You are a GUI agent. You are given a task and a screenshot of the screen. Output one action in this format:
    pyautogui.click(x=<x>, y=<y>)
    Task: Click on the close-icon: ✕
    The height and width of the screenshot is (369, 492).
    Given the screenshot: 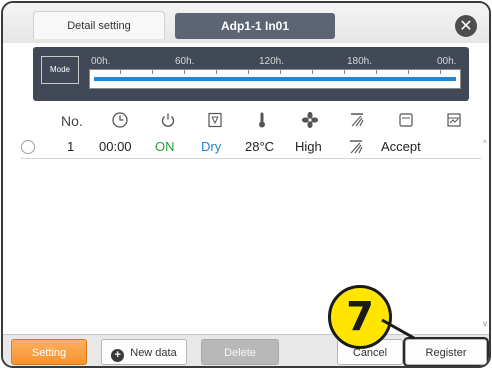 What is the action you would take?
    pyautogui.click(x=466, y=25)
    